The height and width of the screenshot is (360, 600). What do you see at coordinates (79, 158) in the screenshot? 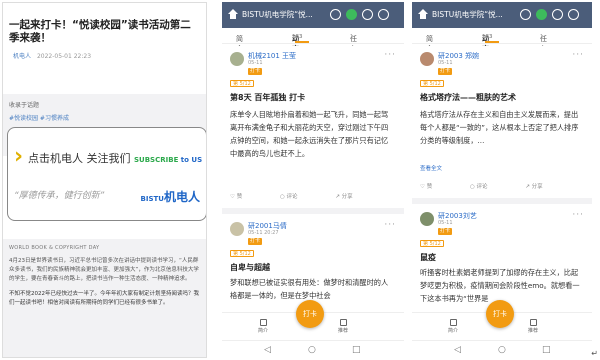
I see `follow-label: 点击机电人 关注我们` at bounding box center [79, 158].